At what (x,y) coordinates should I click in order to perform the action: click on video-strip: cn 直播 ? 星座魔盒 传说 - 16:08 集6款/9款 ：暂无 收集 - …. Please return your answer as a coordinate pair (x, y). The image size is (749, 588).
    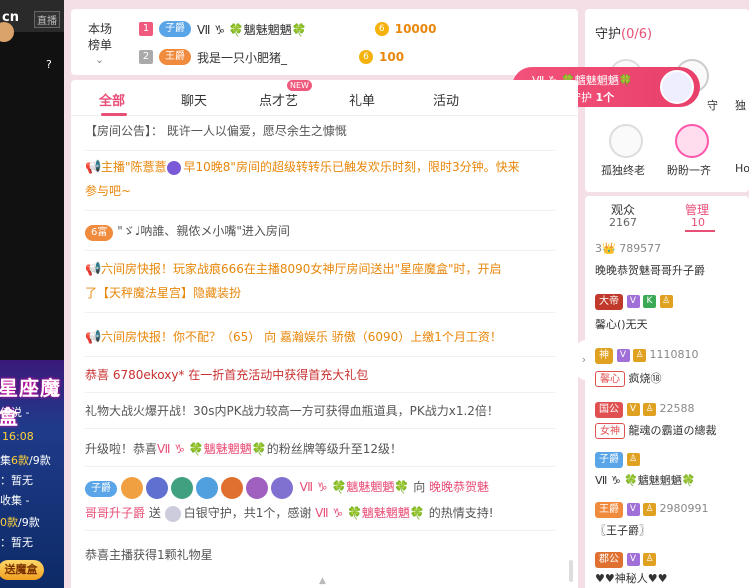
    Looking at the image, I should click on (32, 294).